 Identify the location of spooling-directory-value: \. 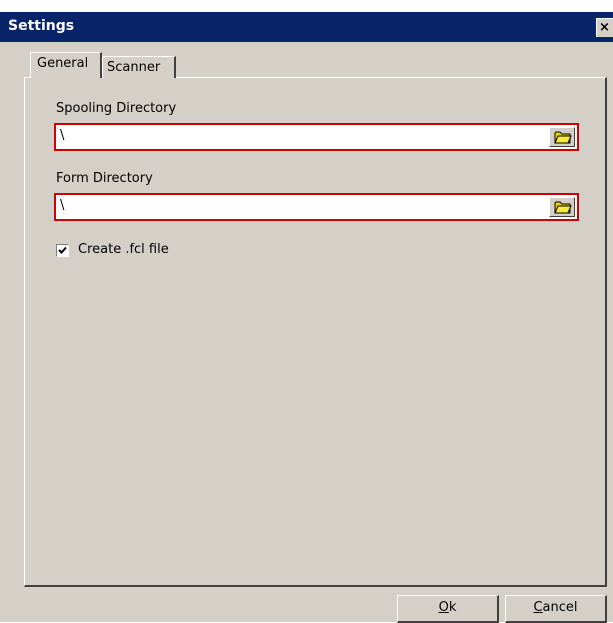
(62, 135).